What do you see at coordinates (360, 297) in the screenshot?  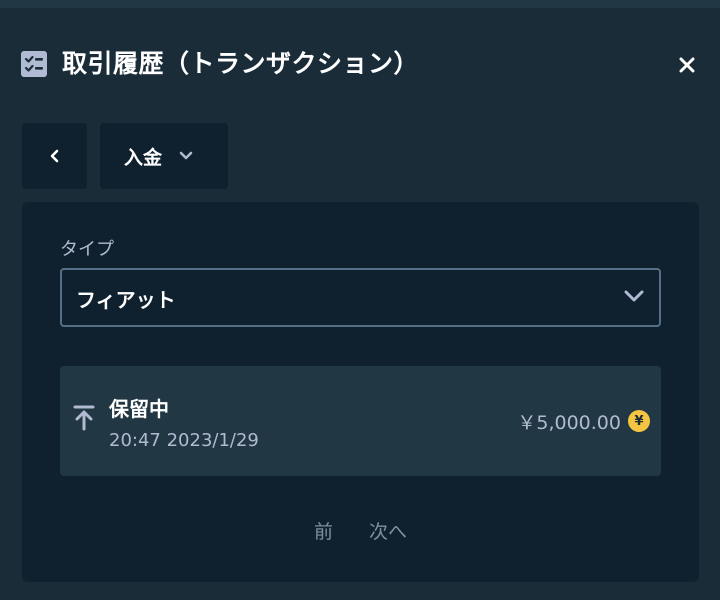 I see `type-select: フィアット` at bounding box center [360, 297].